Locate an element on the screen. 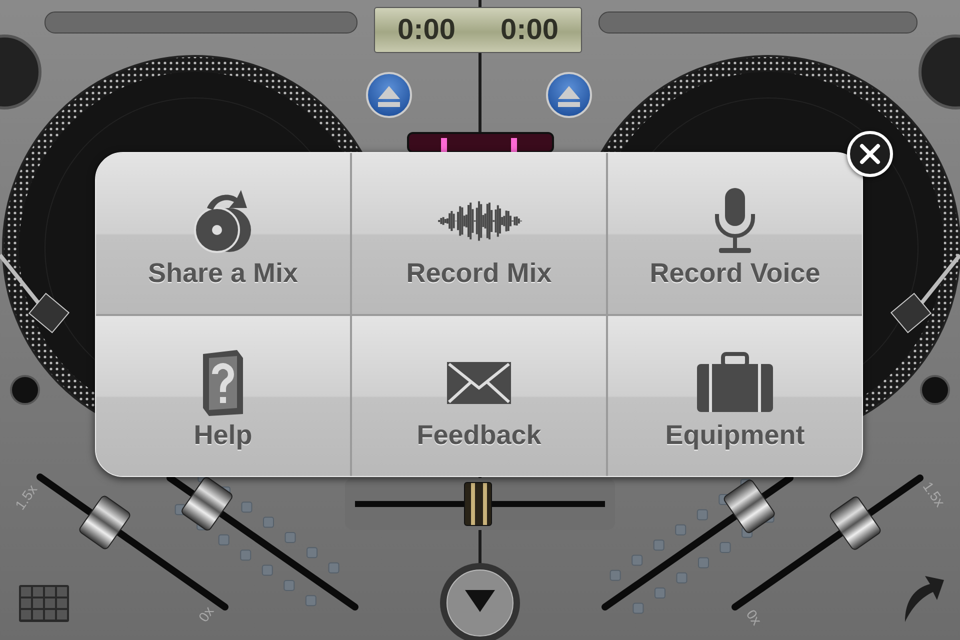  menu-item: Record Mix is located at coordinates (479, 233).